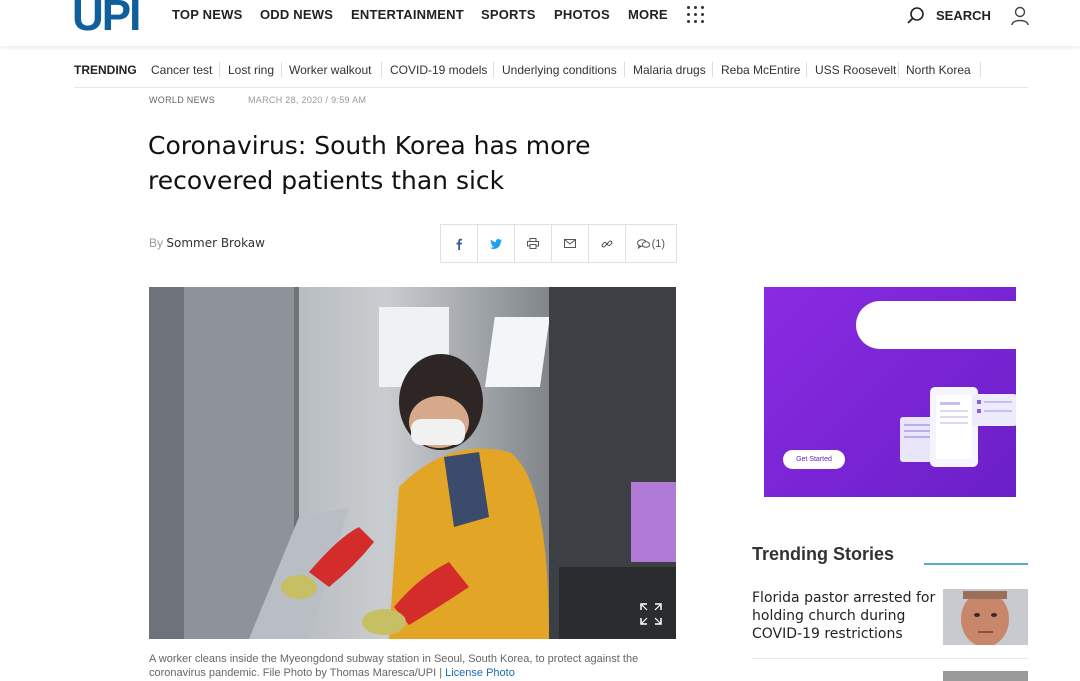 The width and height of the screenshot is (1080, 681). I want to click on email-button, so click(570, 243).